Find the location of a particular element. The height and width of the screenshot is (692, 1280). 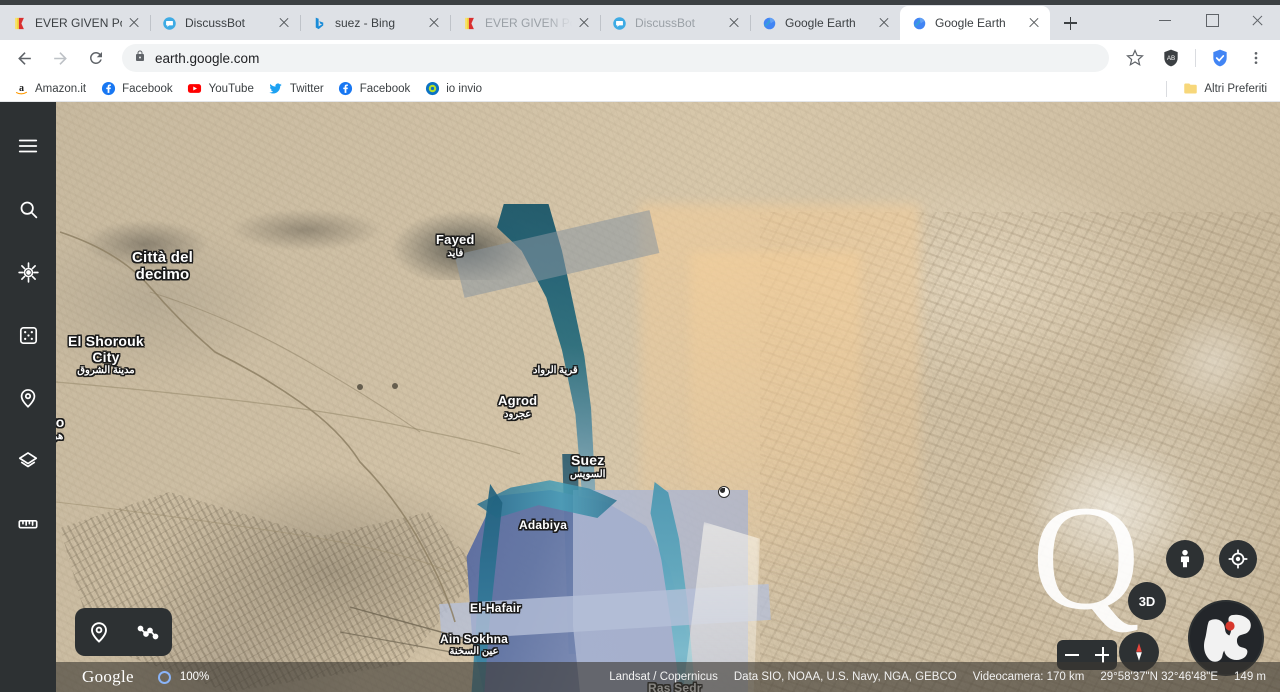

window-controls is located at coordinates (1211, 20).